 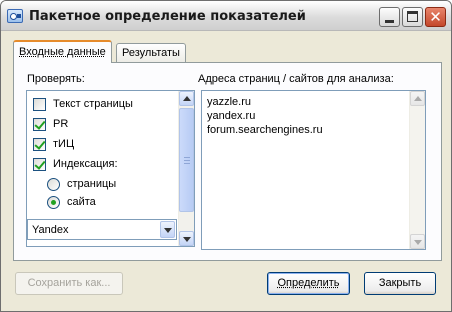 What do you see at coordinates (229, 102) in the screenshot?
I see `url-line: yazzle.ru` at bounding box center [229, 102].